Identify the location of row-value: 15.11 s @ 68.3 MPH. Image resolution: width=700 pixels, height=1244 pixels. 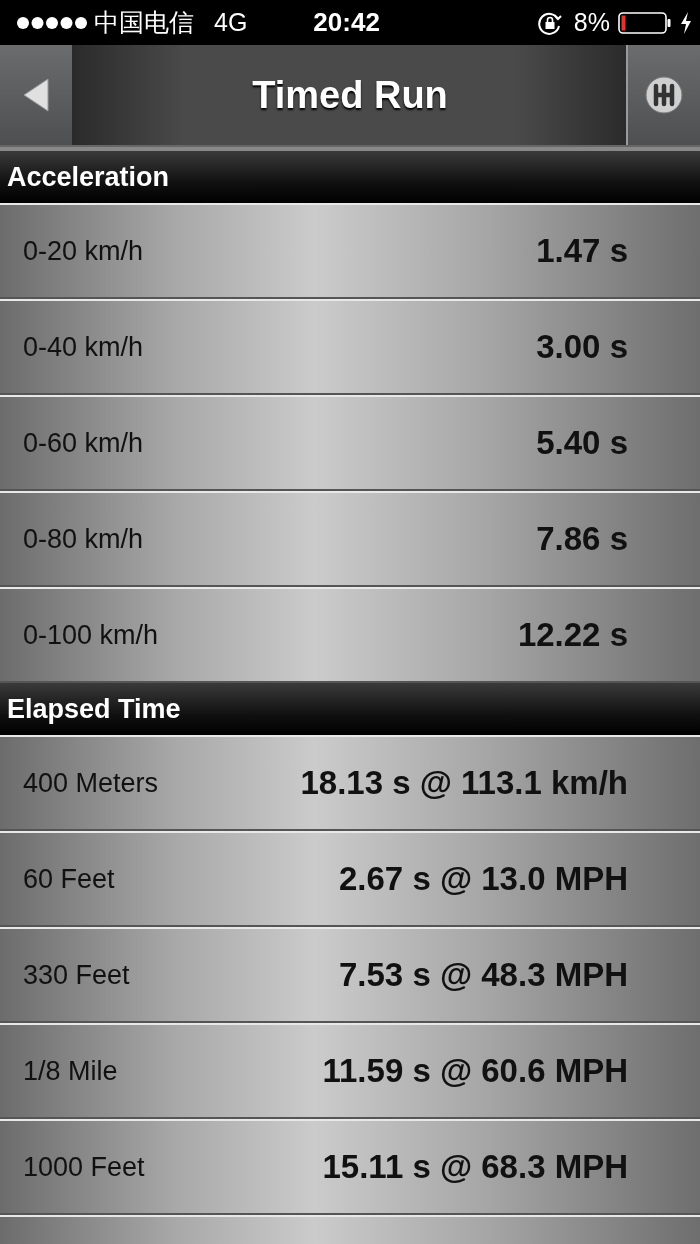
(475, 1167).